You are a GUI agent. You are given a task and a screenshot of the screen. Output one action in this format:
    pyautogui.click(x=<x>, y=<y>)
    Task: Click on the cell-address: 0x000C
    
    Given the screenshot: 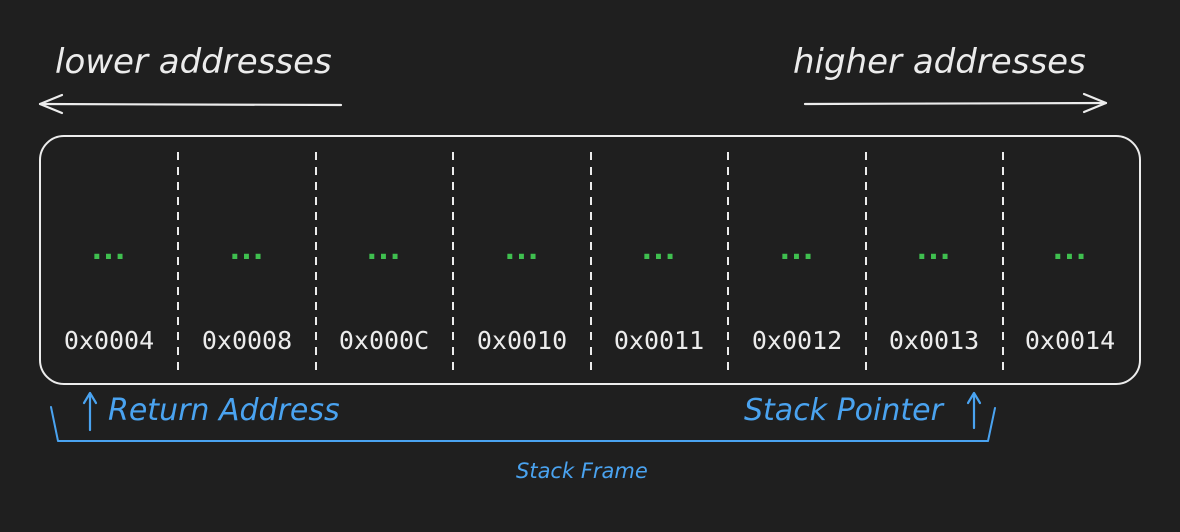 What is the action you would take?
    pyautogui.click(x=384, y=340)
    